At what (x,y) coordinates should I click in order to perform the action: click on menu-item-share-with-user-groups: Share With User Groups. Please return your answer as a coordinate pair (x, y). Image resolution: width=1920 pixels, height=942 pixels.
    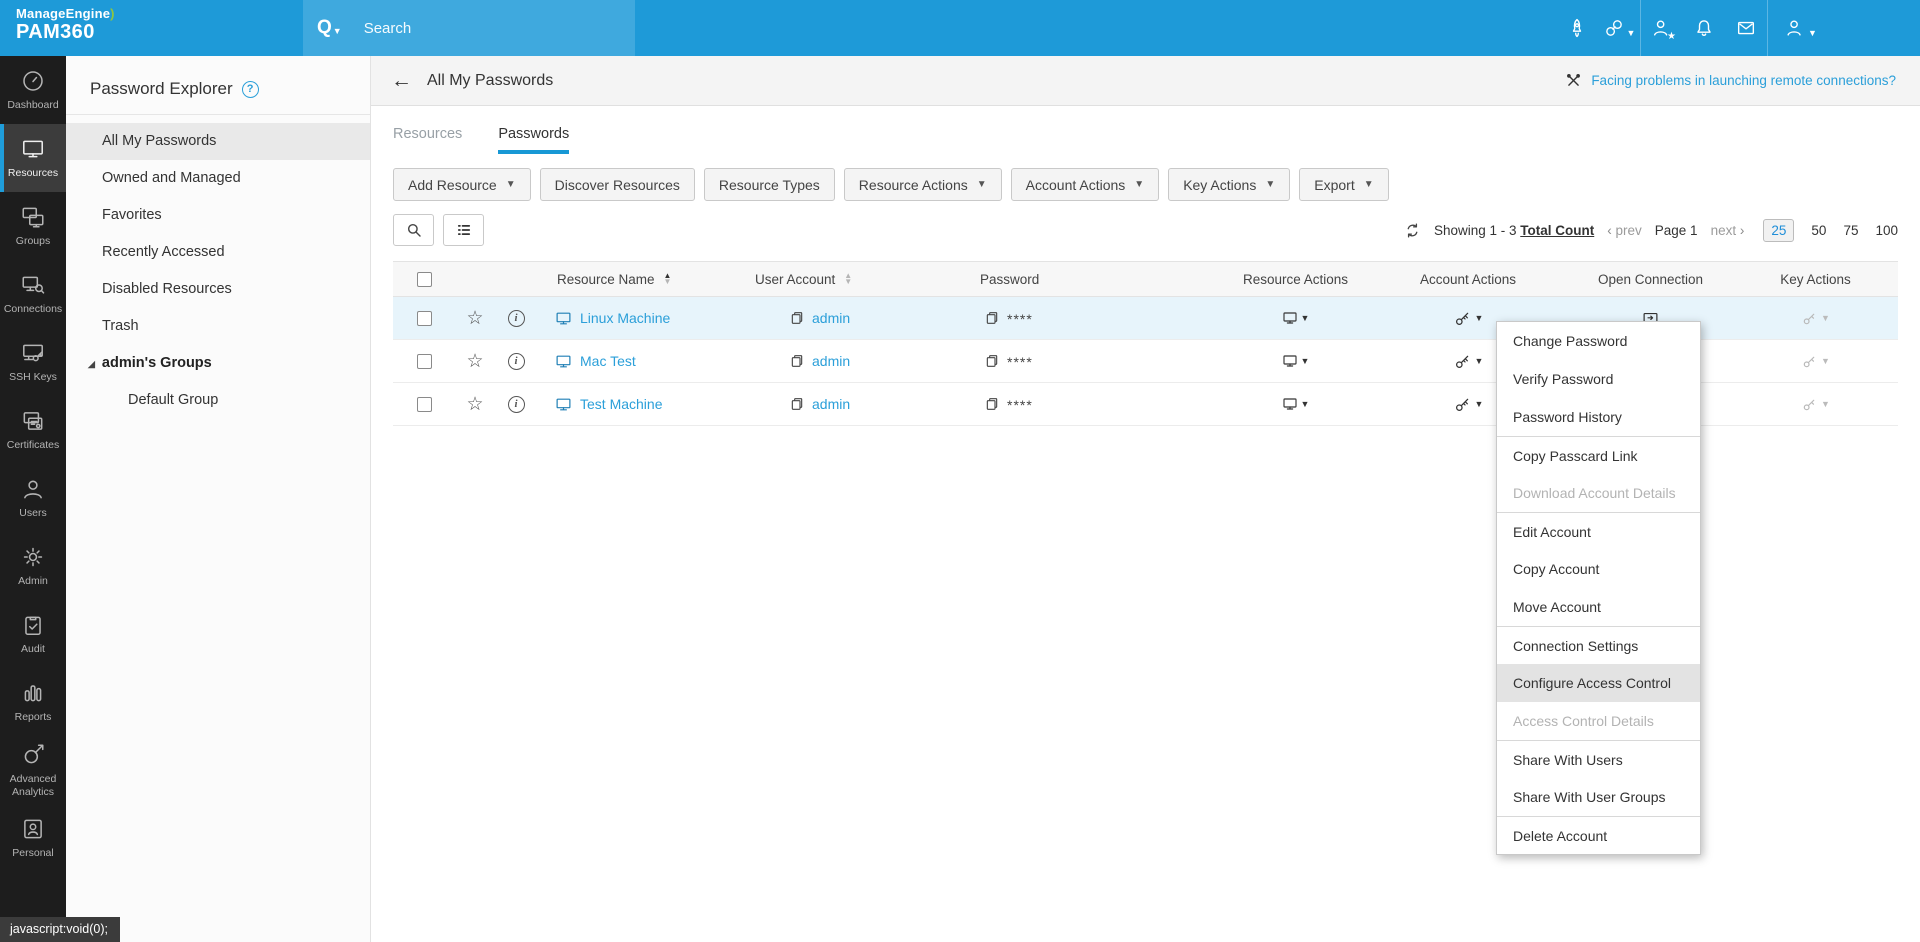
    Looking at the image, I should click on (1598, 797).